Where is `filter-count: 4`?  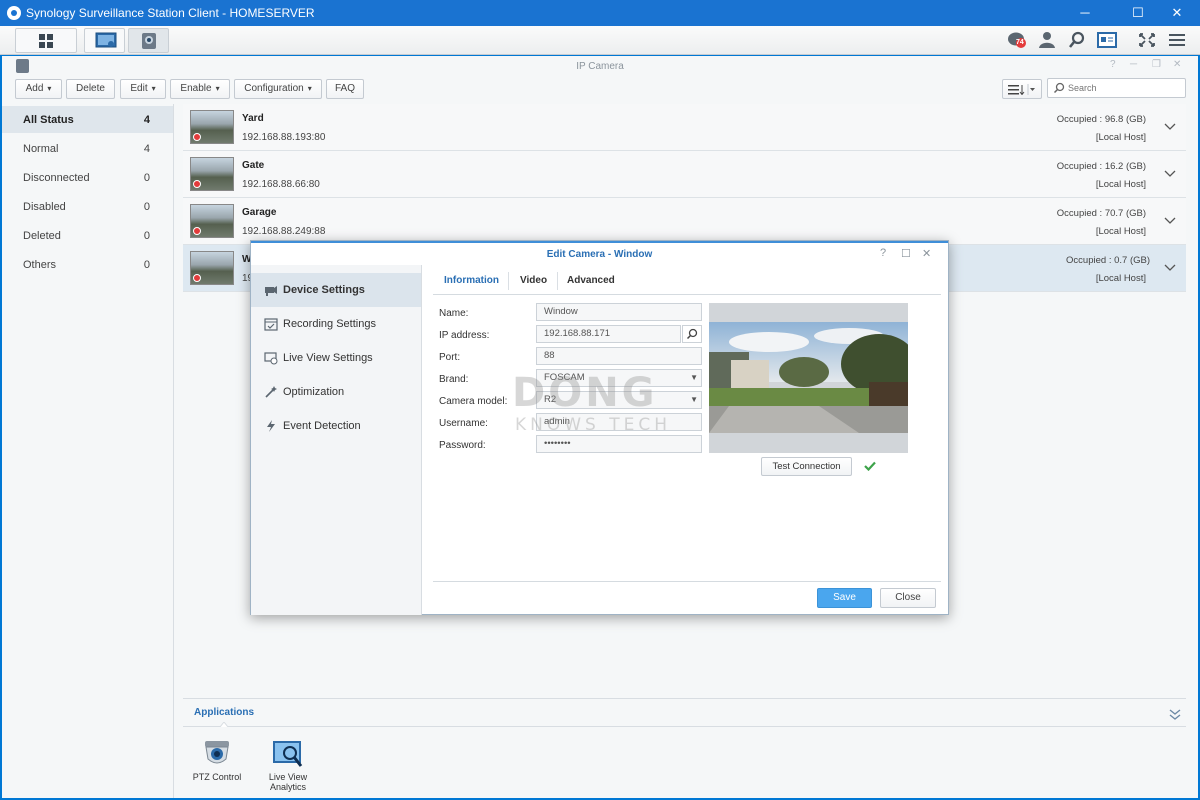
filter-count: 4 is located at coordinates (146, 120).